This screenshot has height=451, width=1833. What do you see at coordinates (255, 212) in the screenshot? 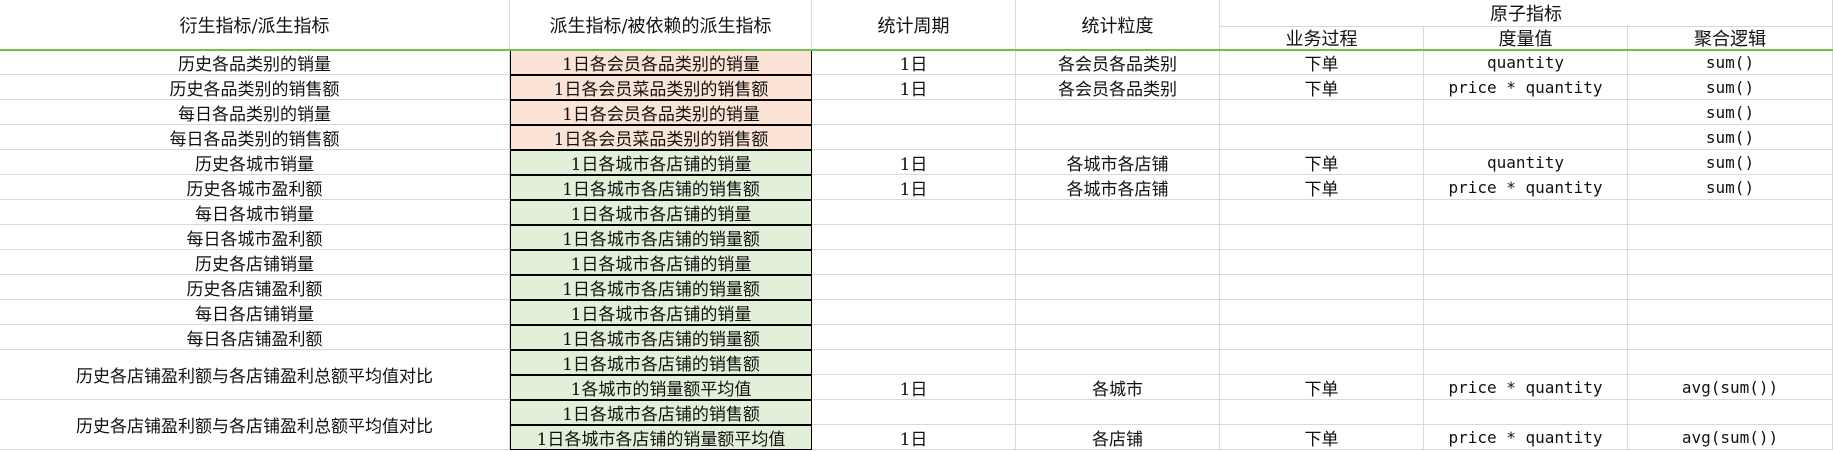
I see `row-derived-cell: 每日各城市销量` at bounding box center [255, 212].